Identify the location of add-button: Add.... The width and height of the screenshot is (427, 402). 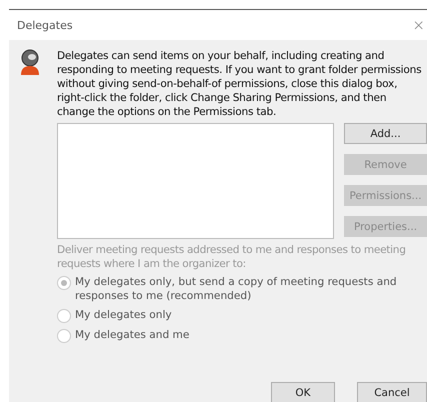
(385, 133).